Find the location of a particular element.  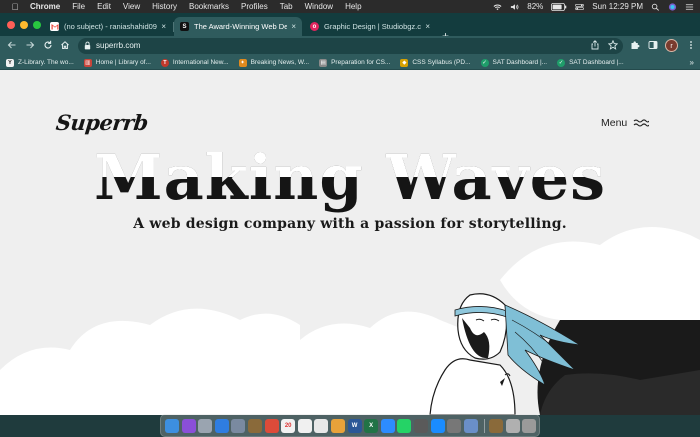

menu-window: Window is located at coordinates (319, 6).